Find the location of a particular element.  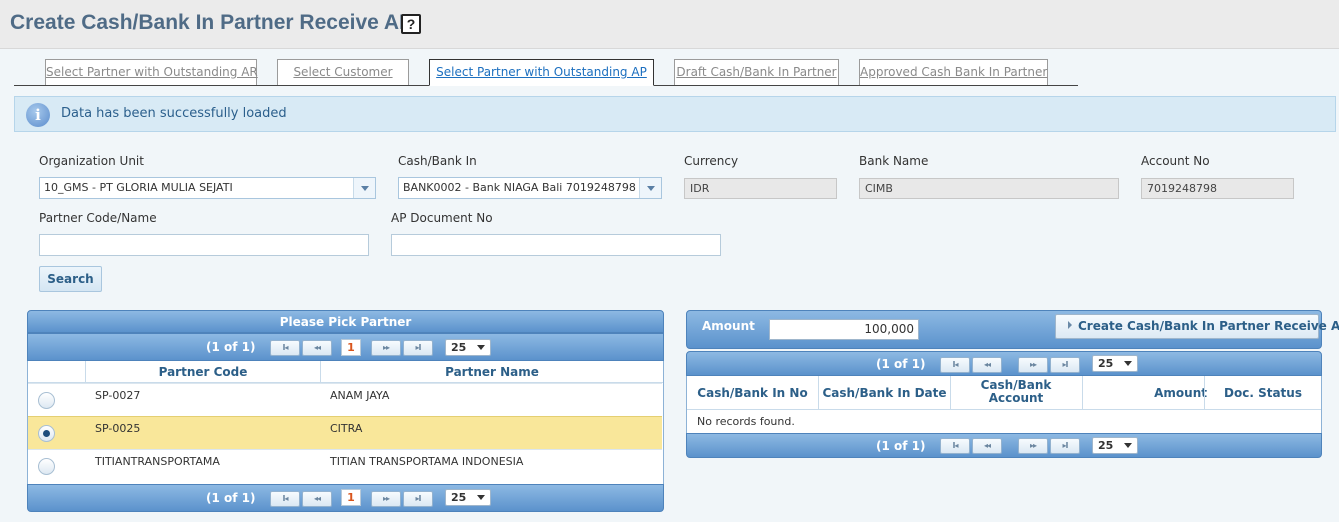

currency-field: IDR is located at coordinates (760, 188).